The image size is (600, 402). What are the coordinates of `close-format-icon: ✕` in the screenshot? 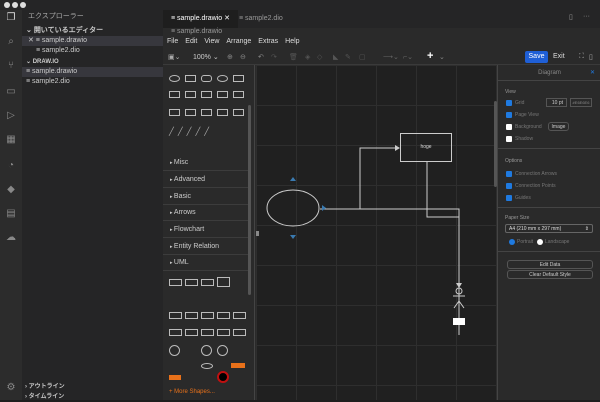 It's located at (592, 72).